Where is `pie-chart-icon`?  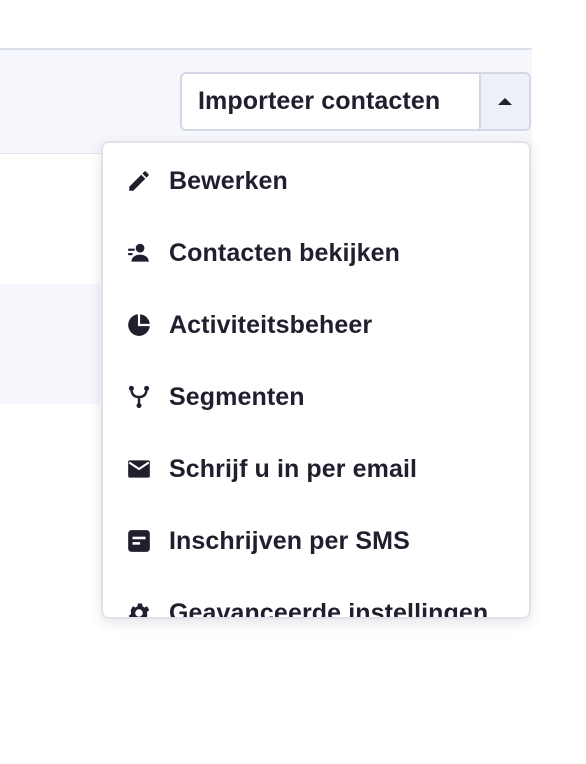 pie-chart-icon is located at coordinates (139, 325).